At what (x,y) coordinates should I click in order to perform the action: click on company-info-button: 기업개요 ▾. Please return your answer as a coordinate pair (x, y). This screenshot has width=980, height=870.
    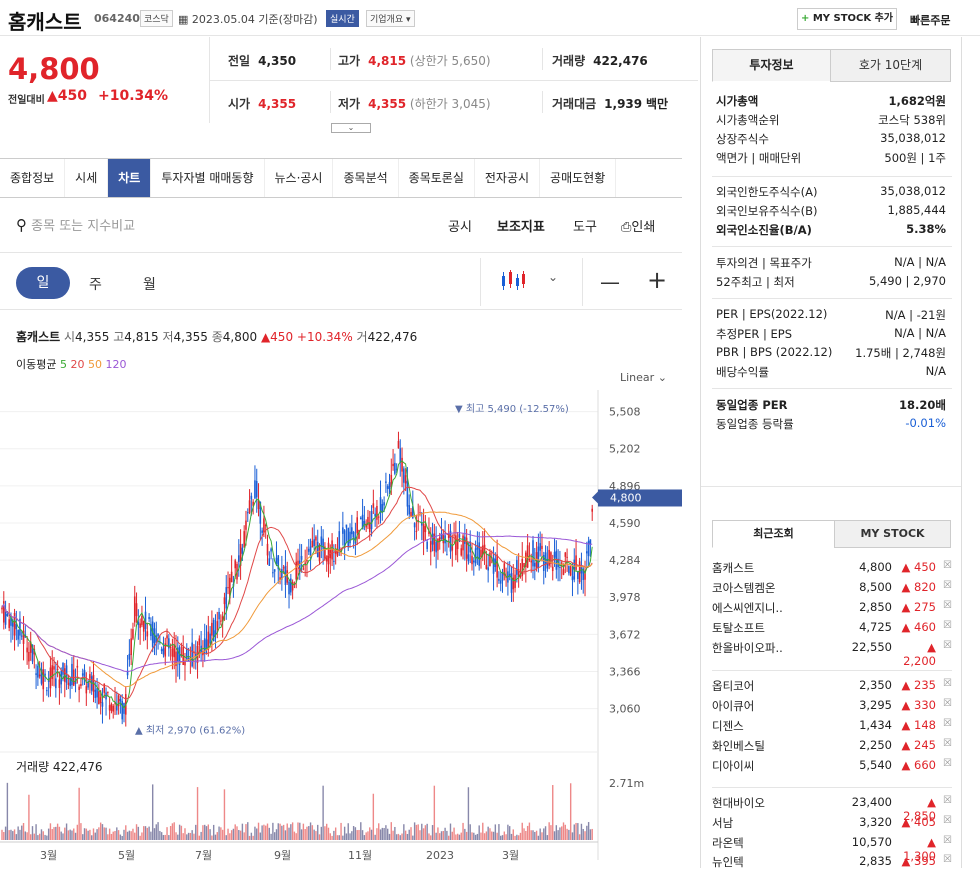
    Looking at the image, I should click on (390, 18).